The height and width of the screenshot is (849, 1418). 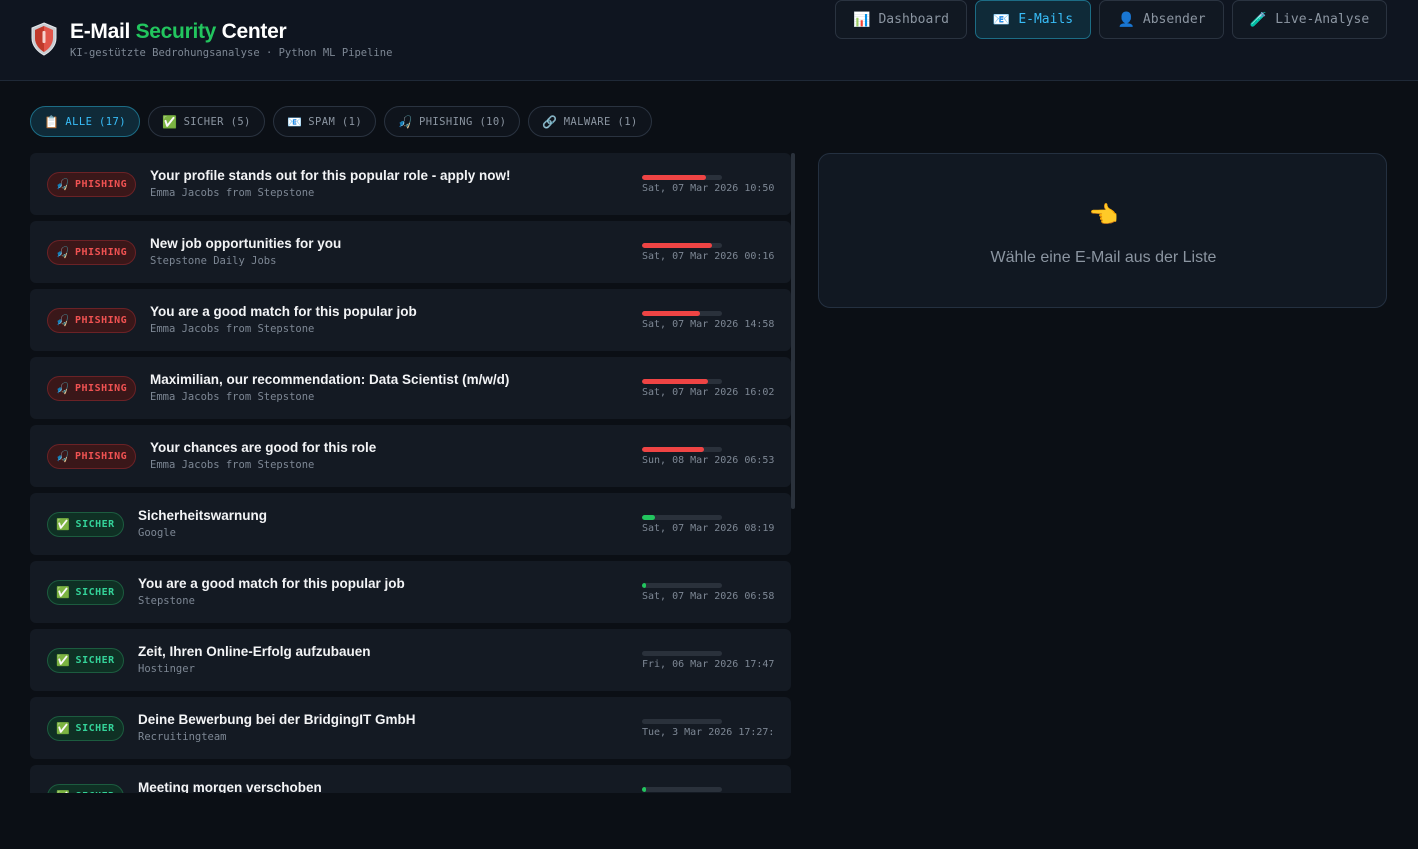 What do you see at coordinates (1126, 19) in the screenshot?
I see `user-icon: 👤` at bounding box center [1126, 19].